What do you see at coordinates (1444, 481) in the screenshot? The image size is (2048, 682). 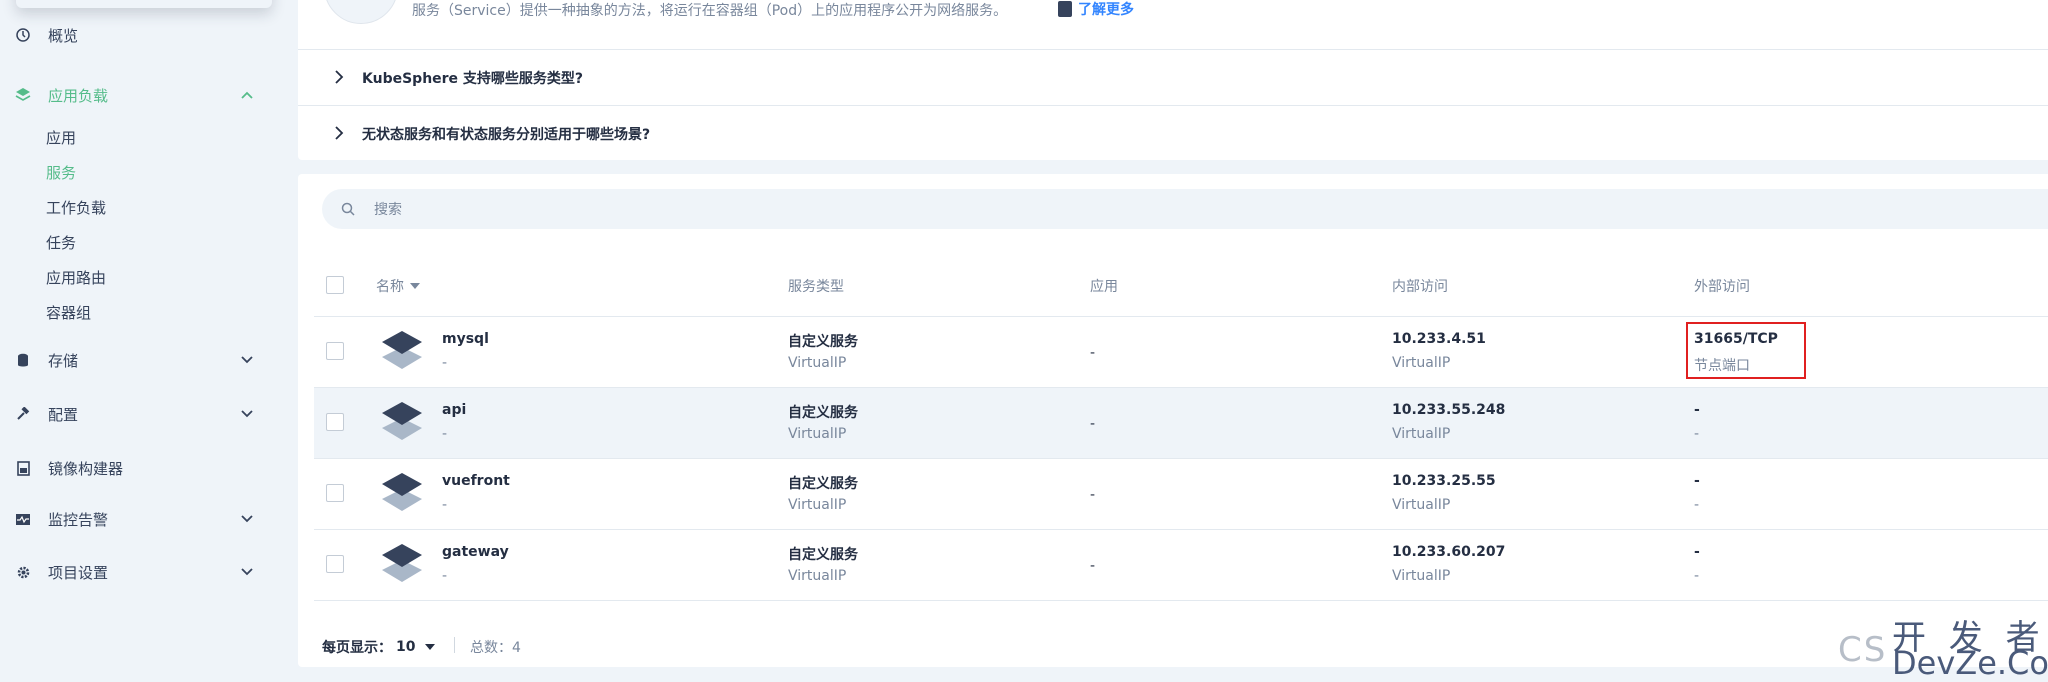 I see `internal-access: 10.233.25.55` at bounding box center [1444, 481].